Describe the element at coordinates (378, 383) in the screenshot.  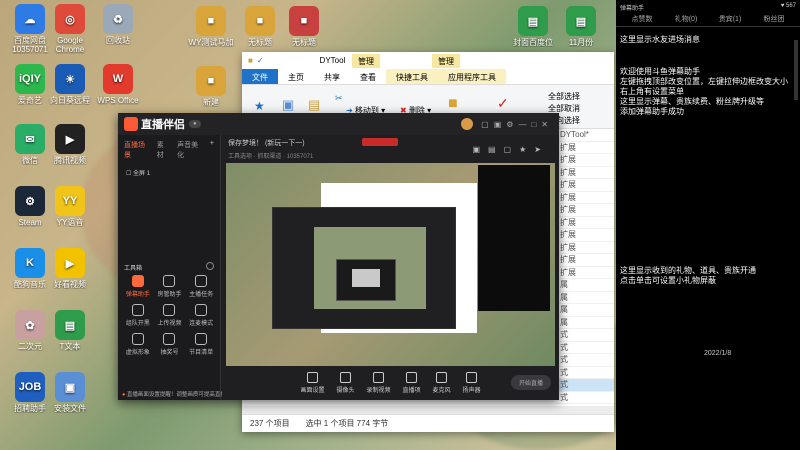
I see `bottom-toolbar-button: 录制视频` at that location.